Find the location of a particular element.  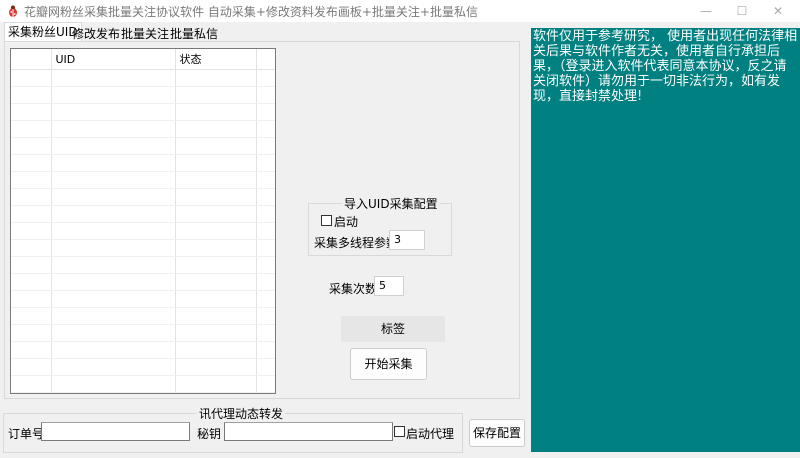

proxy-enable-checkbox is located at coordinates (399, 431).